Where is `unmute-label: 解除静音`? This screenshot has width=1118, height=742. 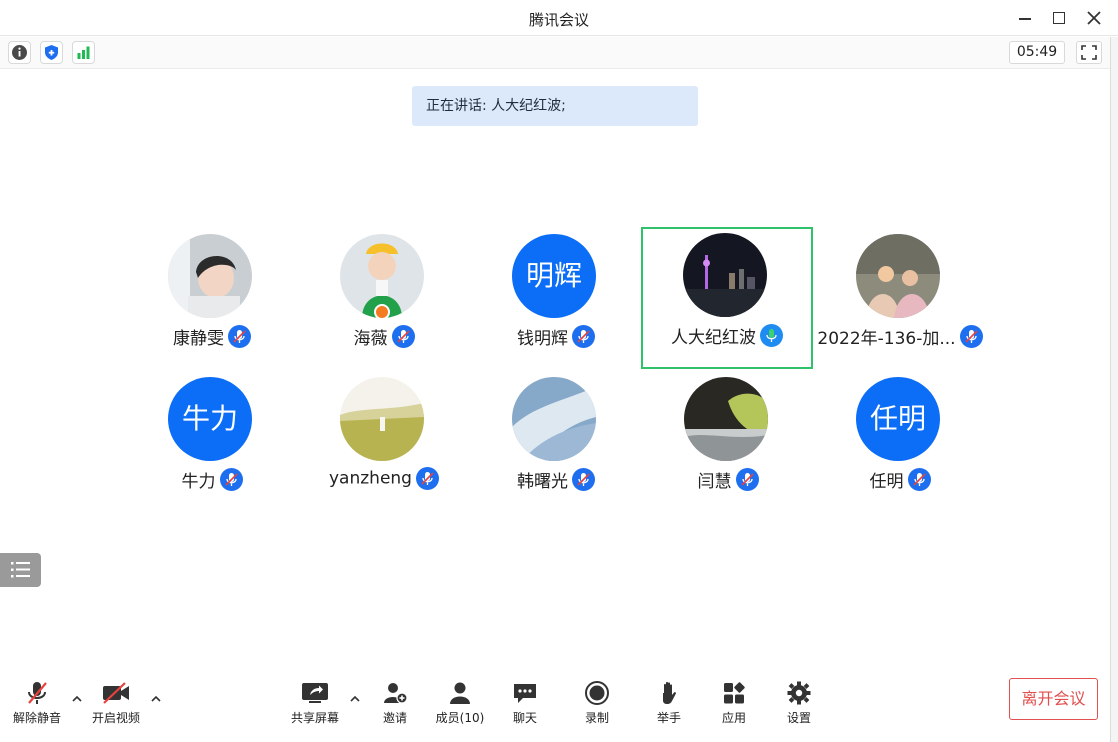
unmute-label: 解除静音 is located at coordinates (36, 718).